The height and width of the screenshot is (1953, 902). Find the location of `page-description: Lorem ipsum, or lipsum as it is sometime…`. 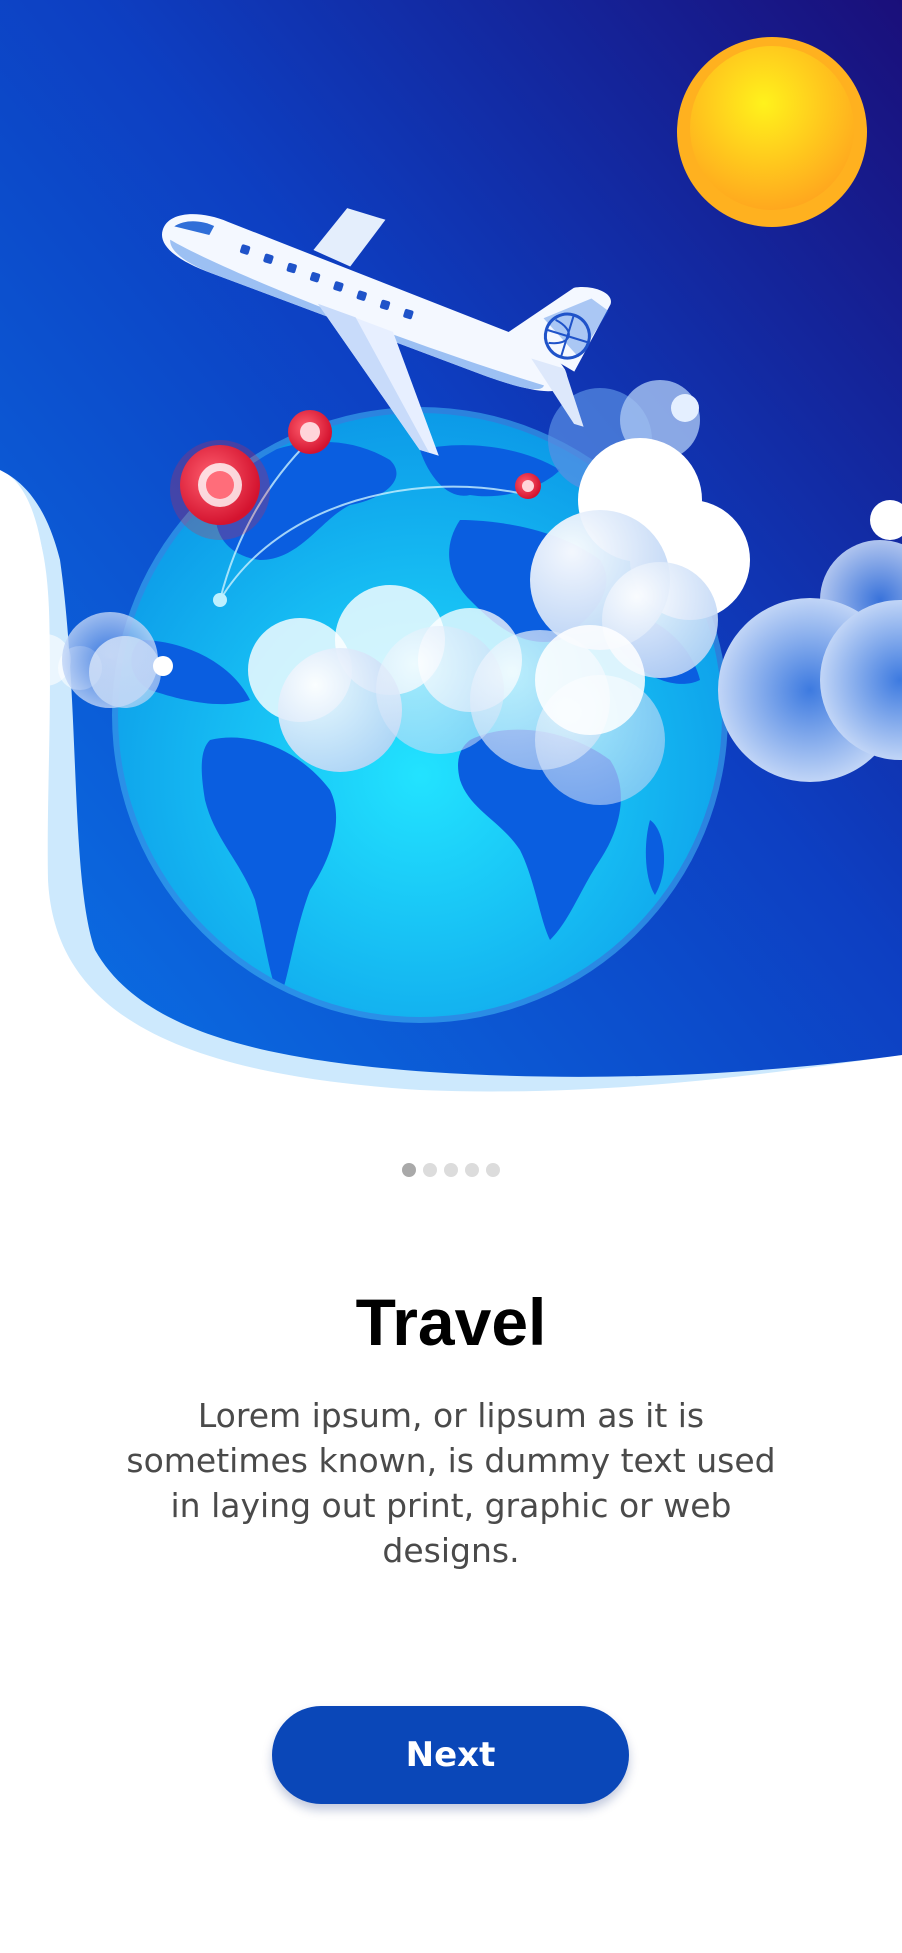

page-description: Lorem ipsum, or lipsum as it is sometime… is located at coordinates (451, 1483).